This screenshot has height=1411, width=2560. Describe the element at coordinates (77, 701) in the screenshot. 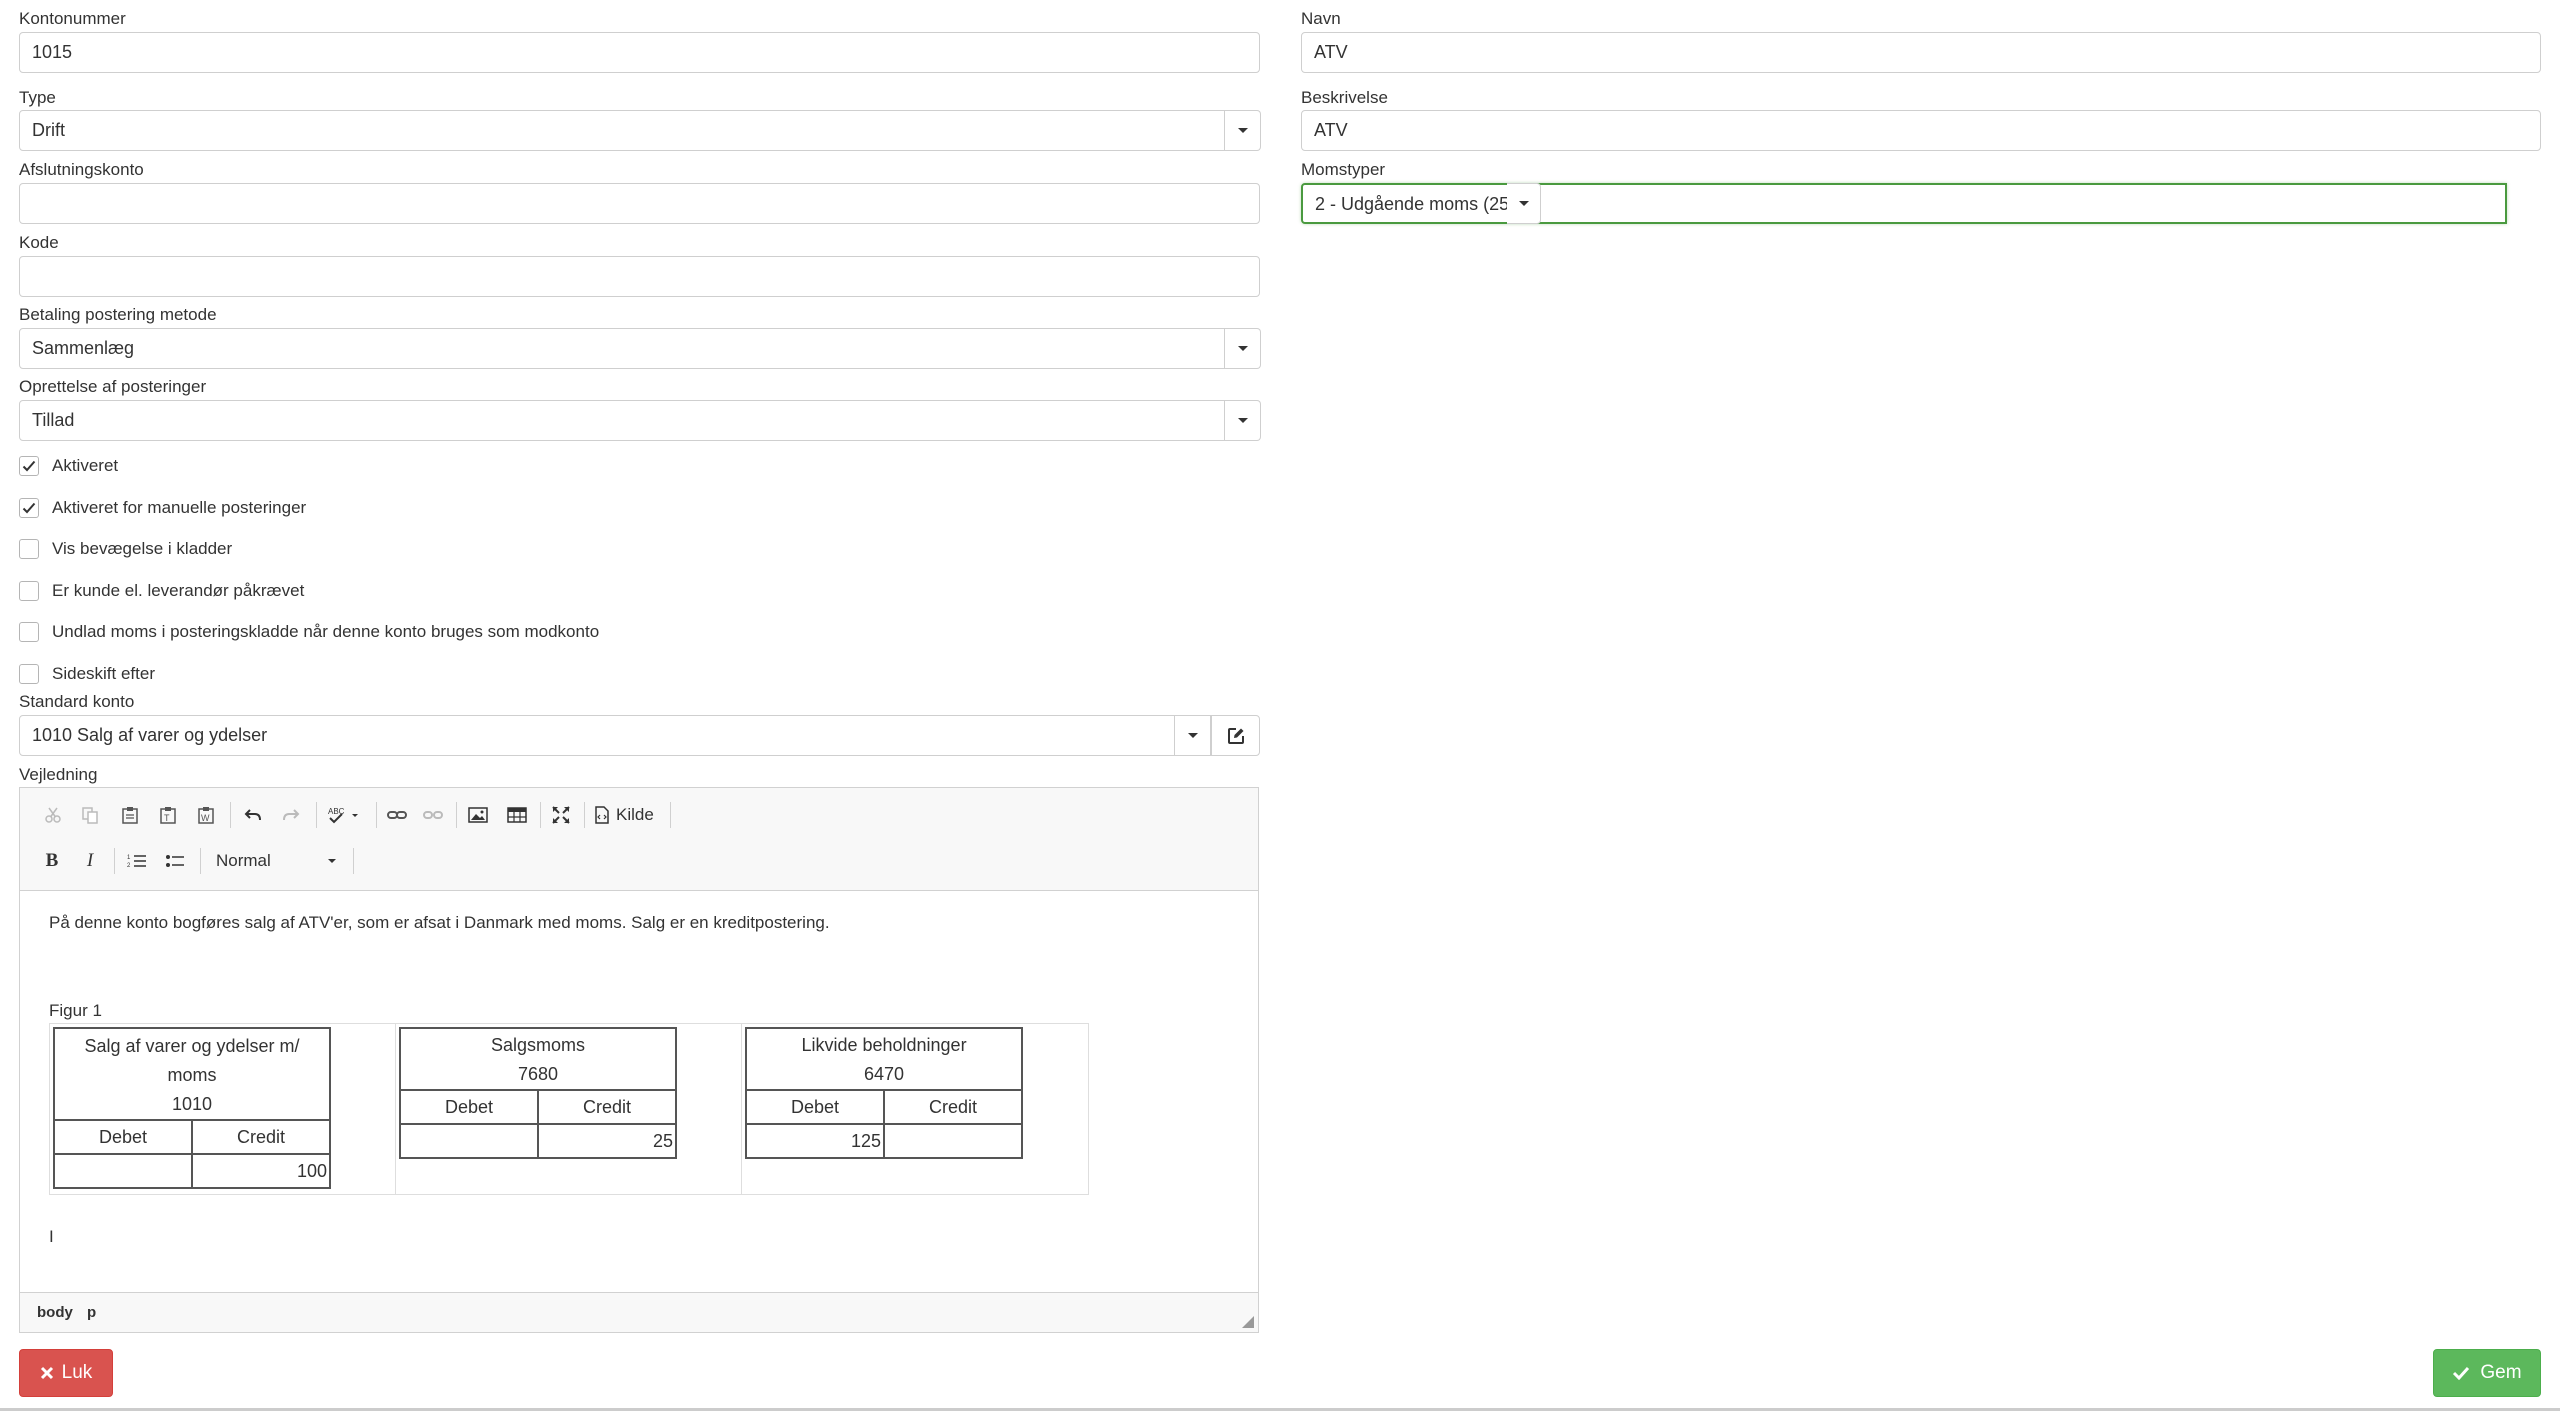

I see `standard-konto-label: Standard konto` at that location.